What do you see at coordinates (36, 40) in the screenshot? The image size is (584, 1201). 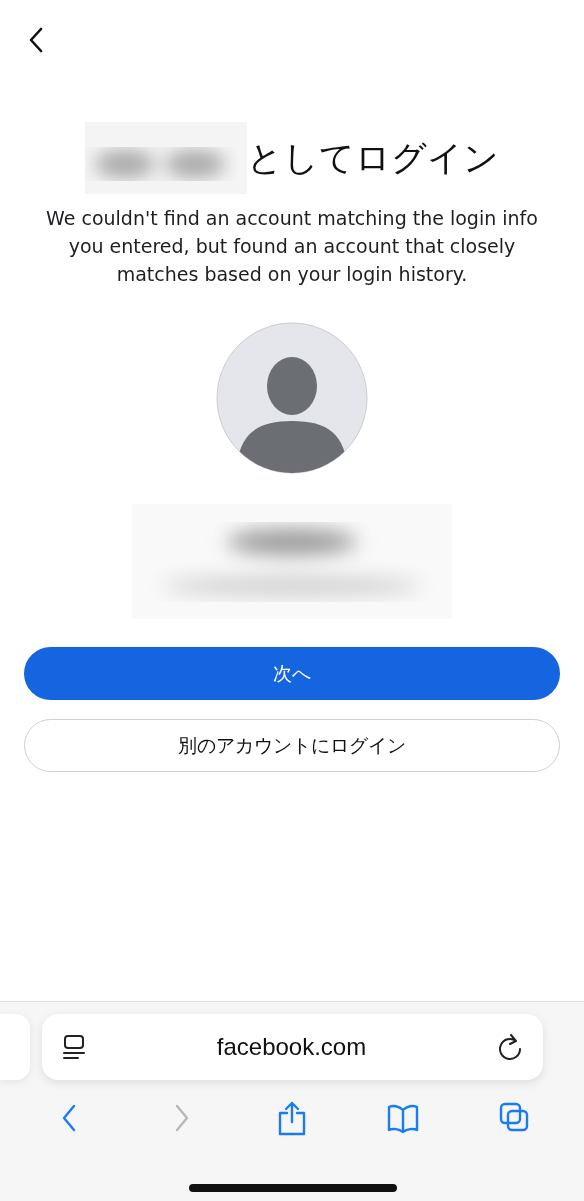 I see `back-icon` at bounding box center [36, 40].